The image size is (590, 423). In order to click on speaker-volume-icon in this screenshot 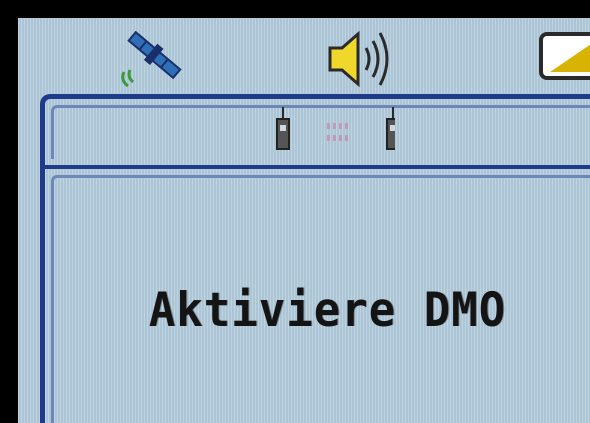, I will do `click(358, 59)`.